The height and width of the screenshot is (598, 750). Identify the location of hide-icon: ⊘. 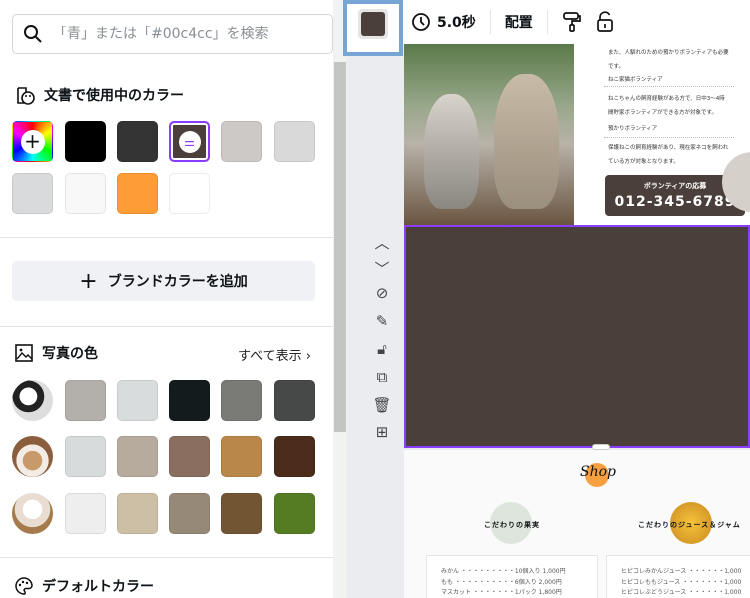
(382, 293).